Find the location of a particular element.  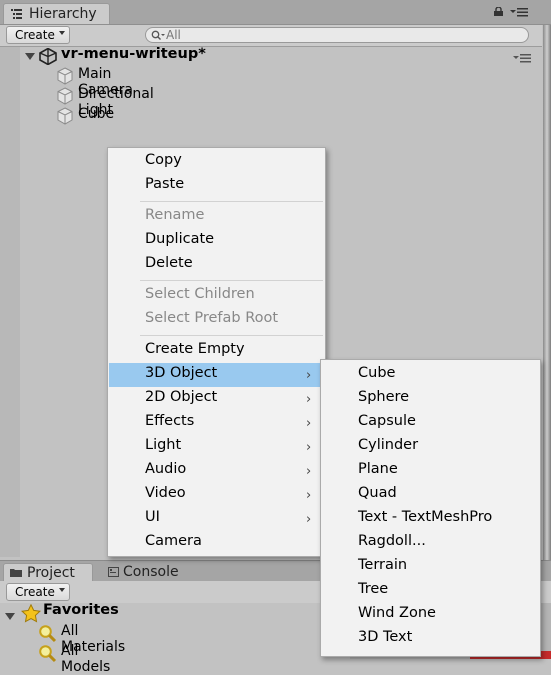

submenu-item-quad: Quad is located at coordinates (430, 495).